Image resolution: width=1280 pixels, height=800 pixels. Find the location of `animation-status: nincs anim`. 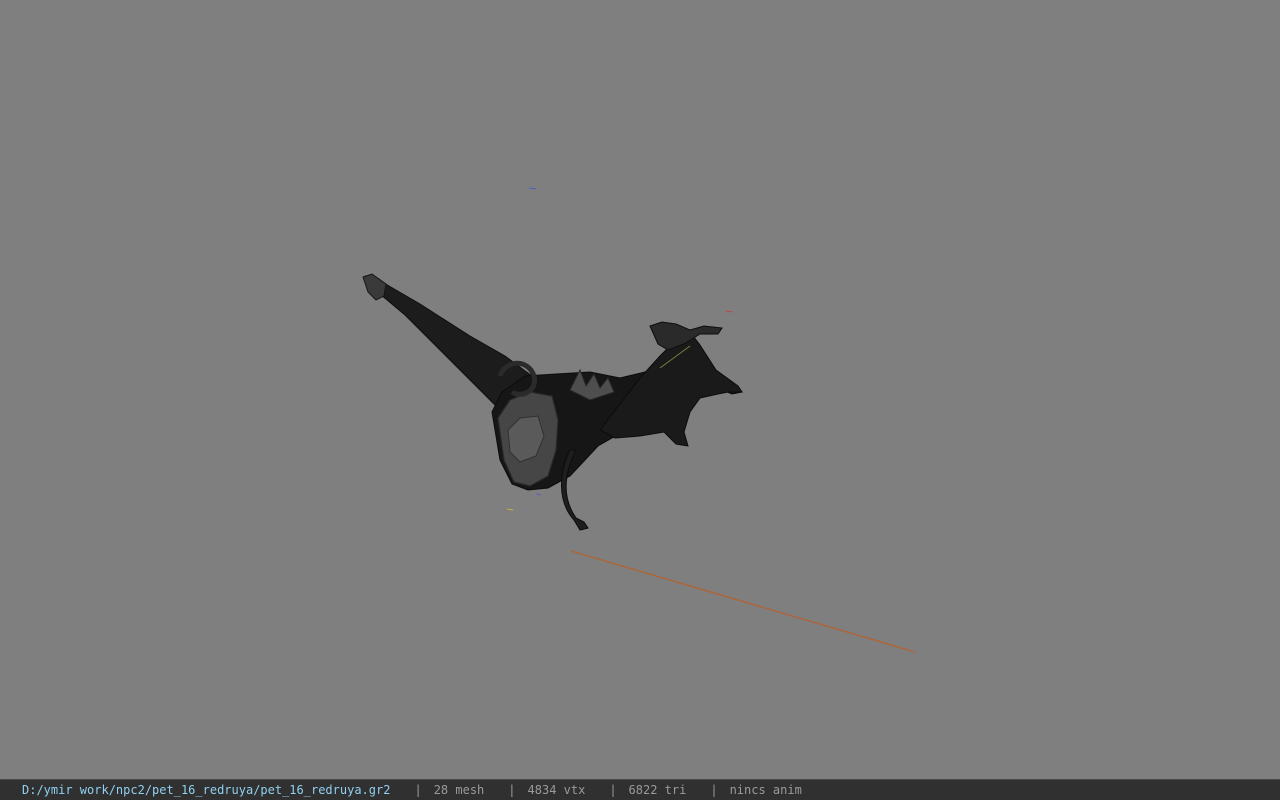

animation-status: nincs anim is located at coordinates (765, 790).